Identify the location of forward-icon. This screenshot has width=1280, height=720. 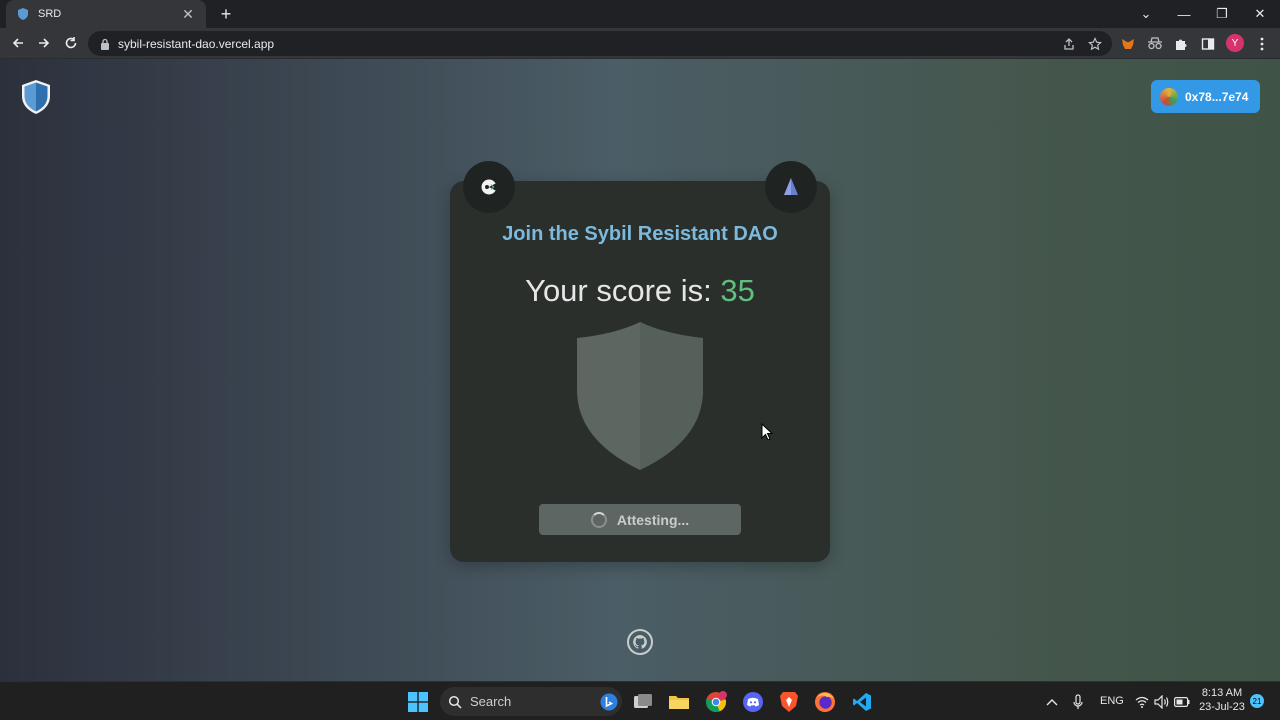
(44, 43).